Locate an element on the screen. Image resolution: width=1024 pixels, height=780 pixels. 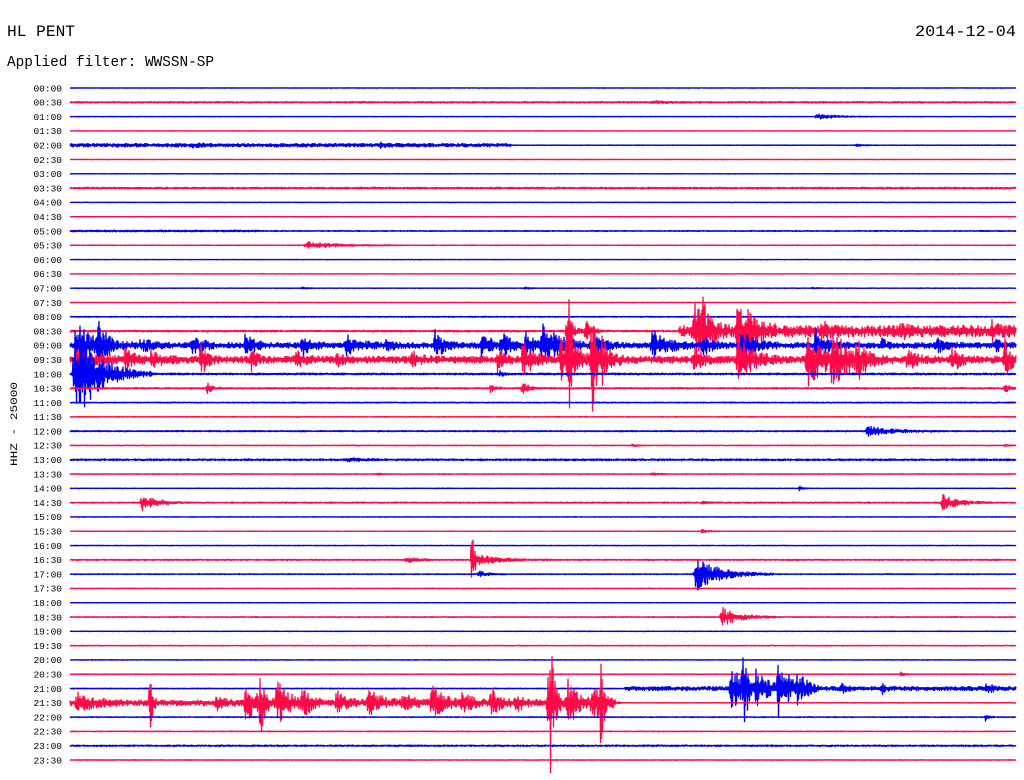
time-label-00-00: 00:00 is located at coordinates (47, 88).